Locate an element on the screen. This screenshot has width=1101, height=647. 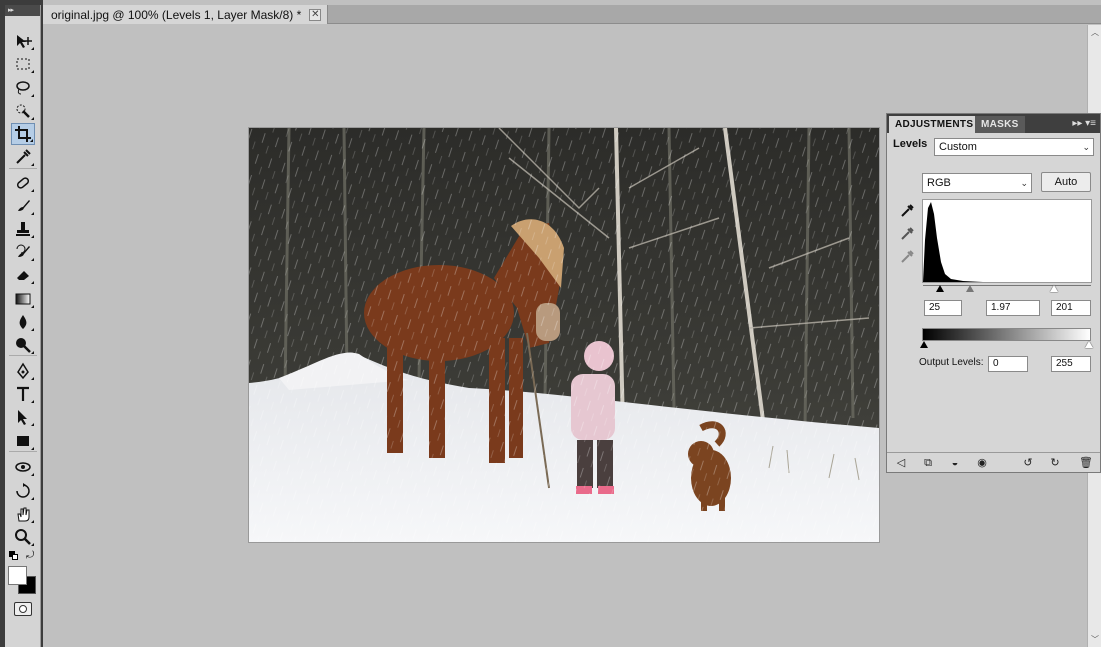
toolbox-collapse-handle: ▸▸ is located at coordinates (22, 10).